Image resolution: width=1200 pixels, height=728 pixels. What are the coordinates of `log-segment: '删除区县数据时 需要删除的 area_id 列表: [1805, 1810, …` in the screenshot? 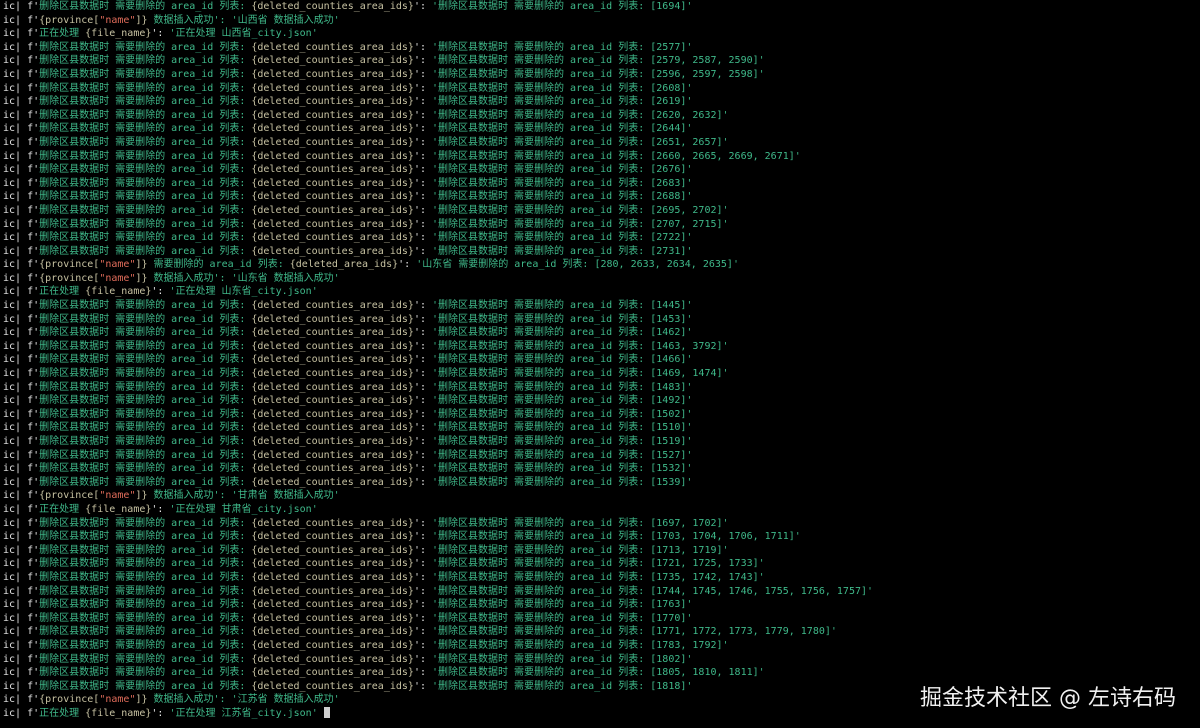 It's located at (598, 673).